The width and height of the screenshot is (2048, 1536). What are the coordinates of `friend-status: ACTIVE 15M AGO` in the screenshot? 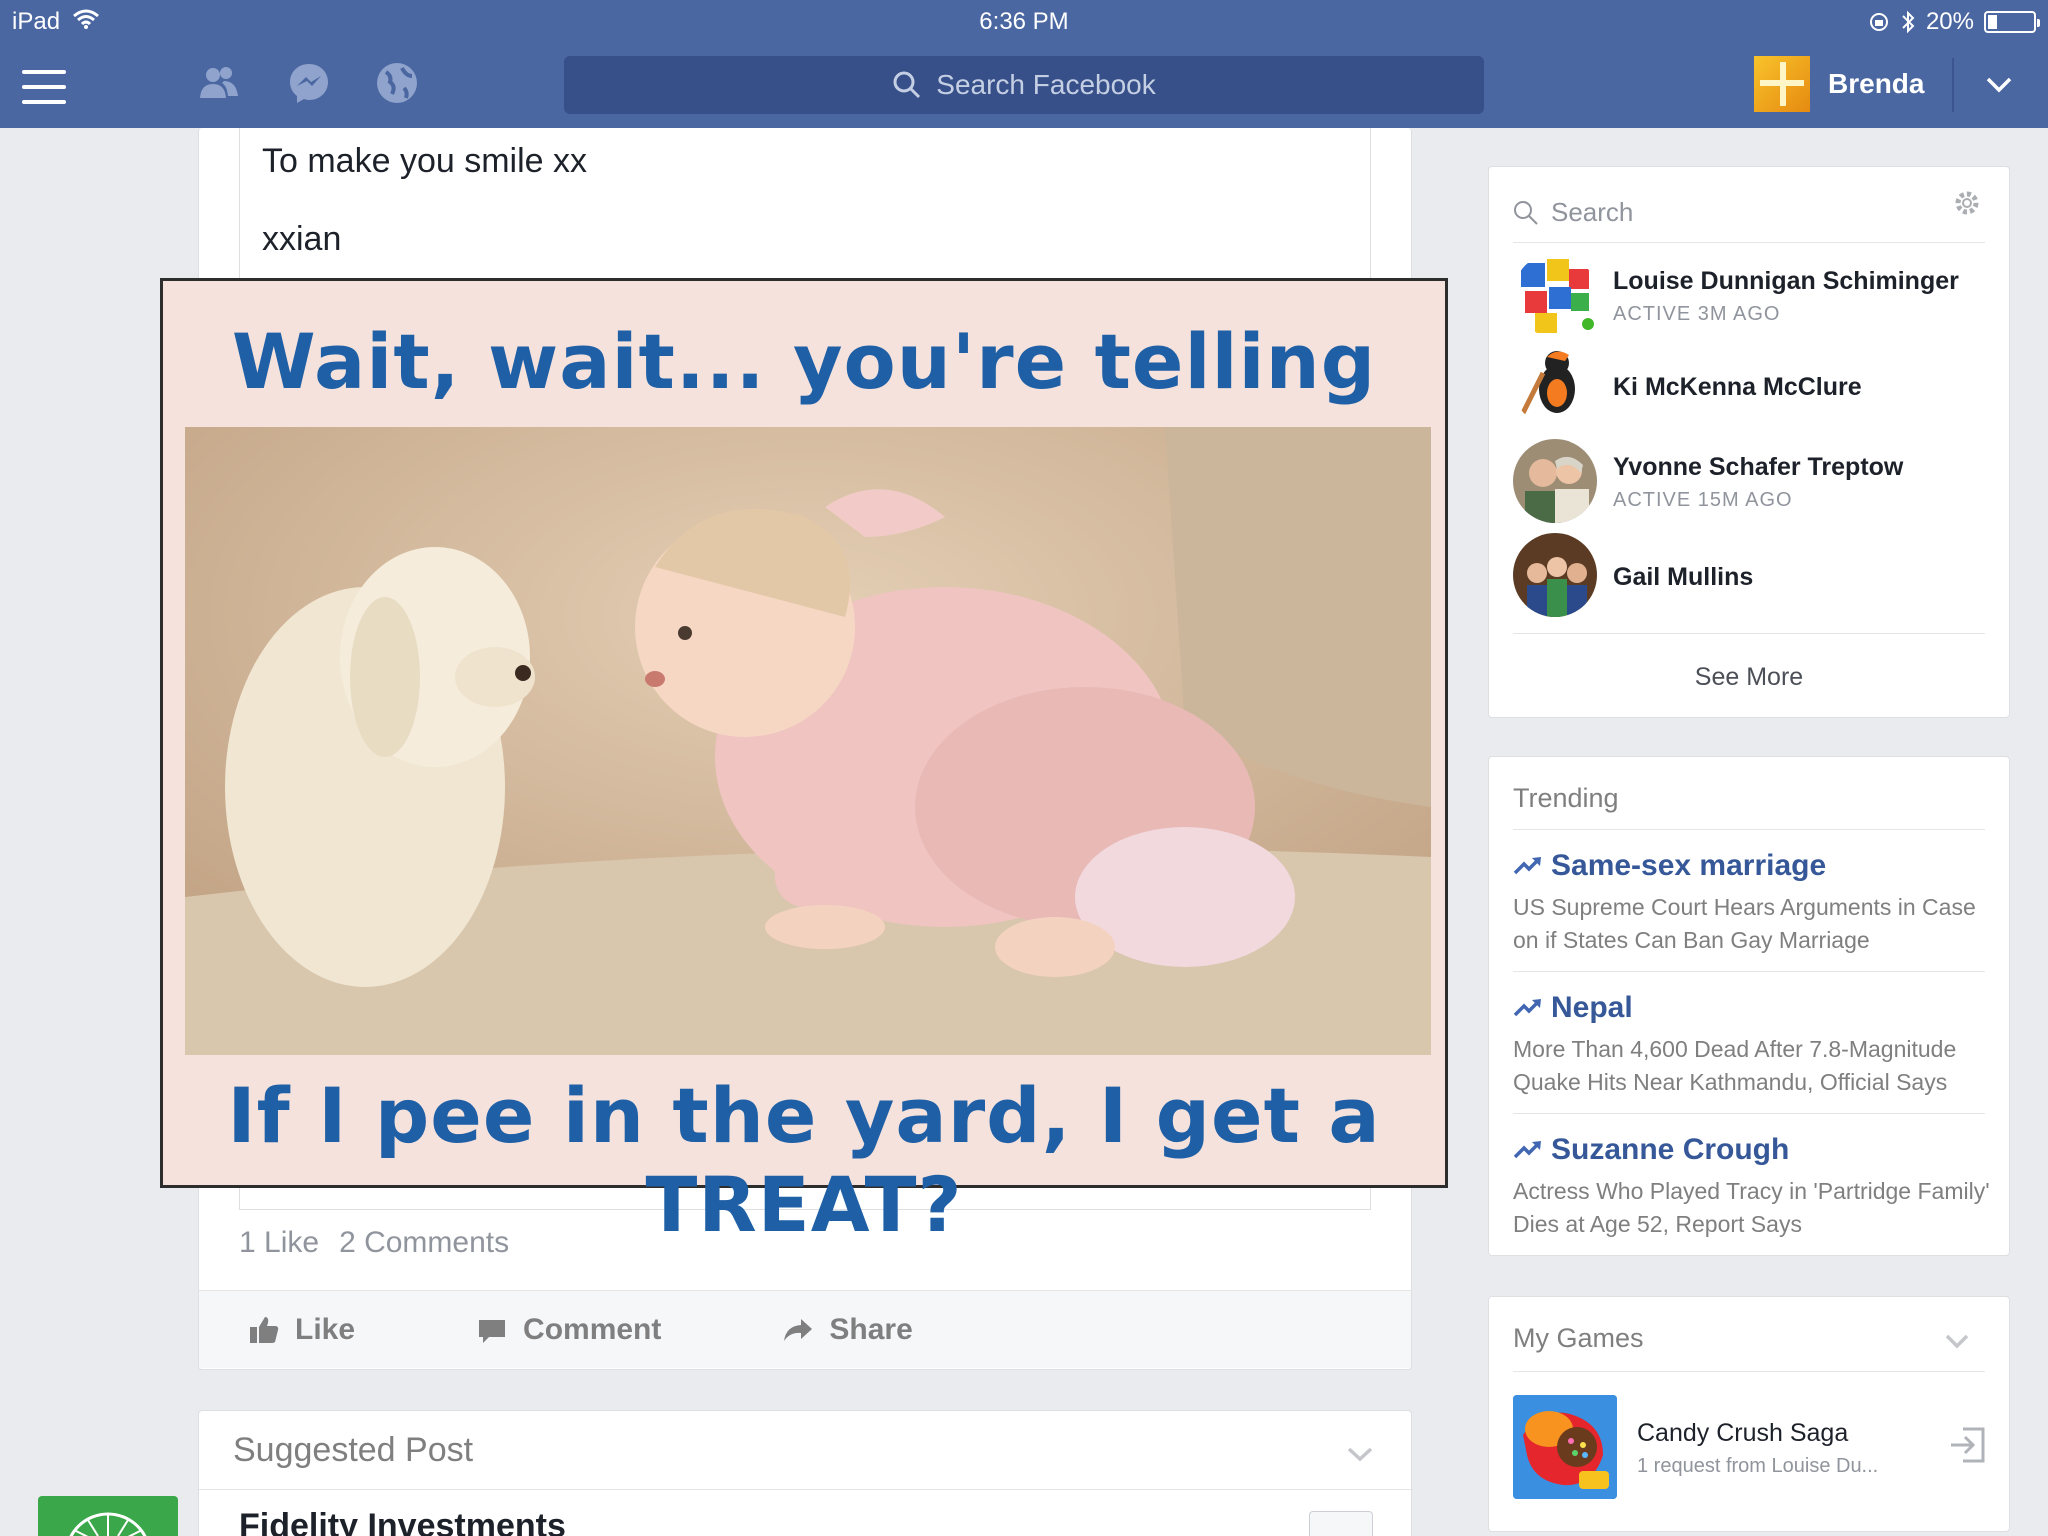 It's located at (1703, 500).